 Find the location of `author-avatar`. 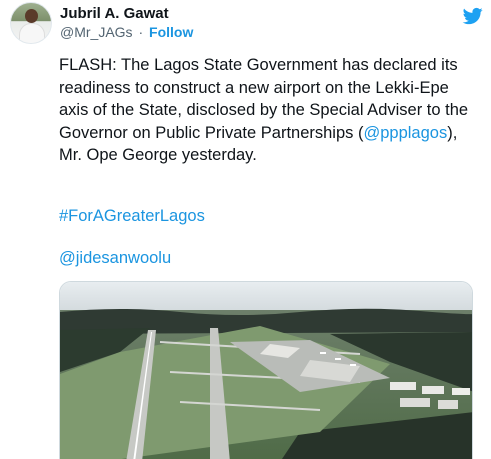

author-avatar is located at coordinates (31, 23).